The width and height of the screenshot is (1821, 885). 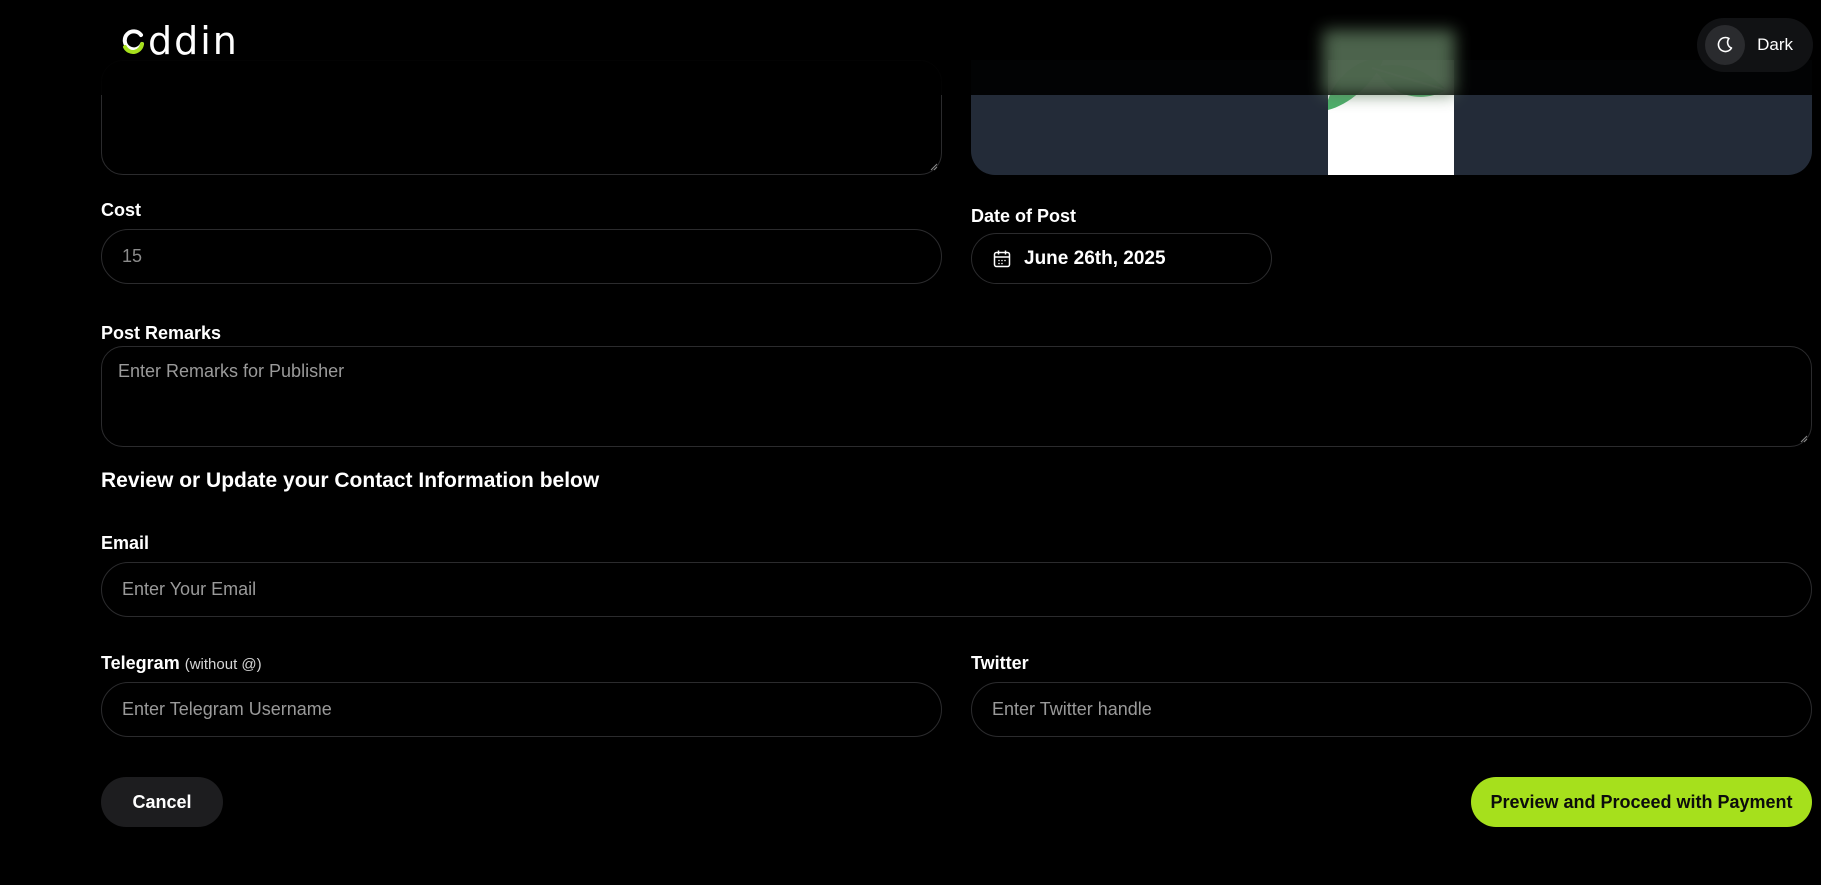 I want to click on telegram-placeholder: Enter Telegram Username, so click(x=227, y=709).